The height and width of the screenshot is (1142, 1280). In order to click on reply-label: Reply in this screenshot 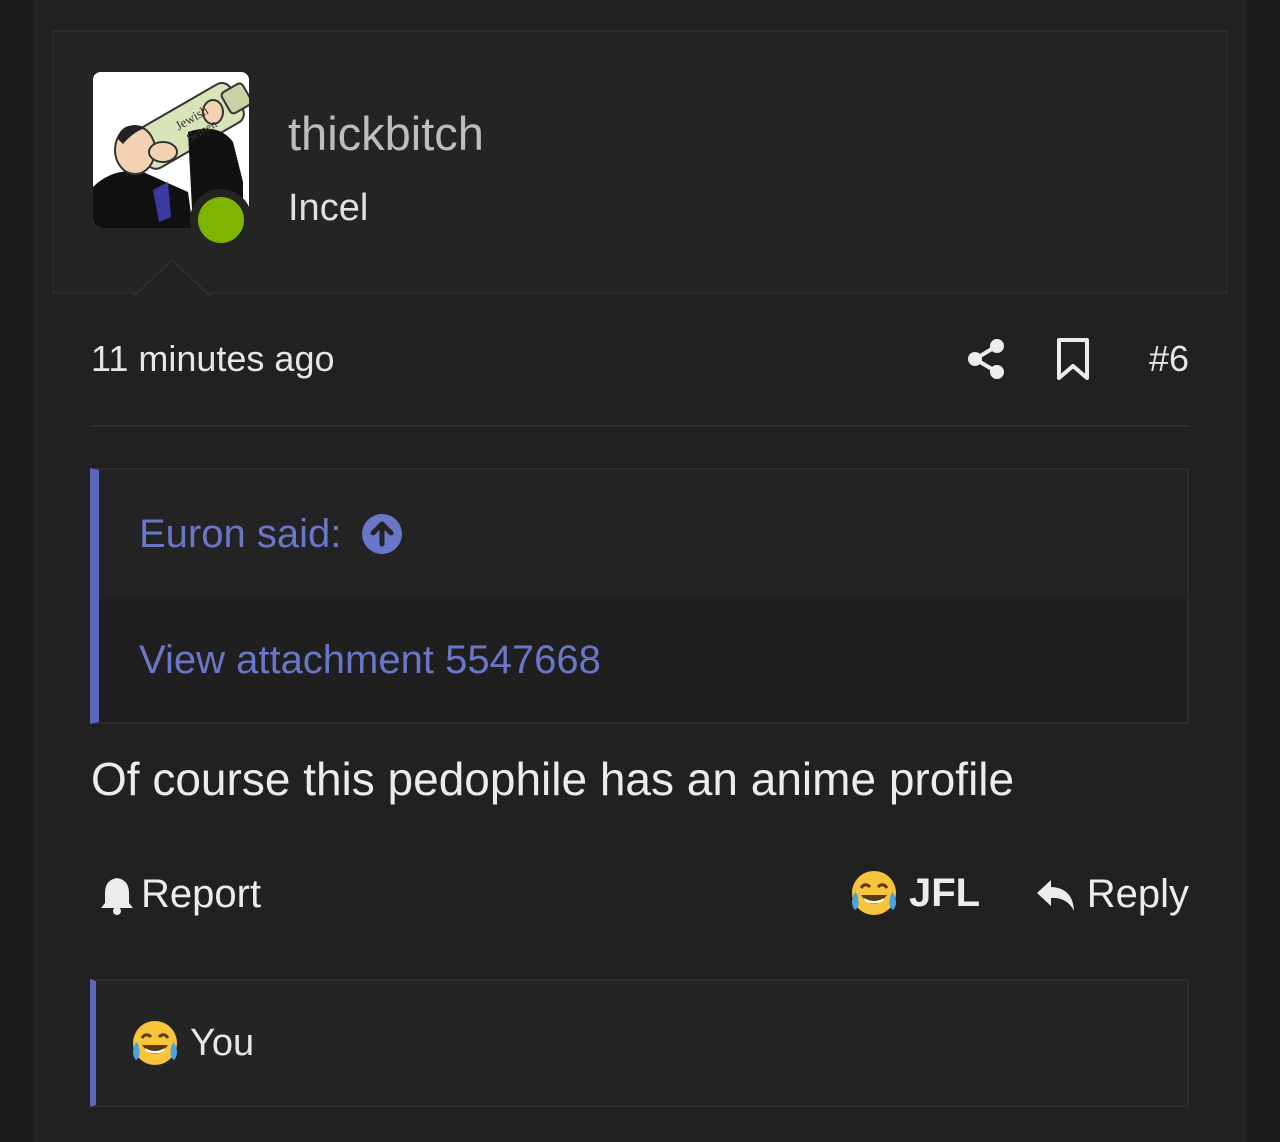, I will do `click(1137, 894)`.